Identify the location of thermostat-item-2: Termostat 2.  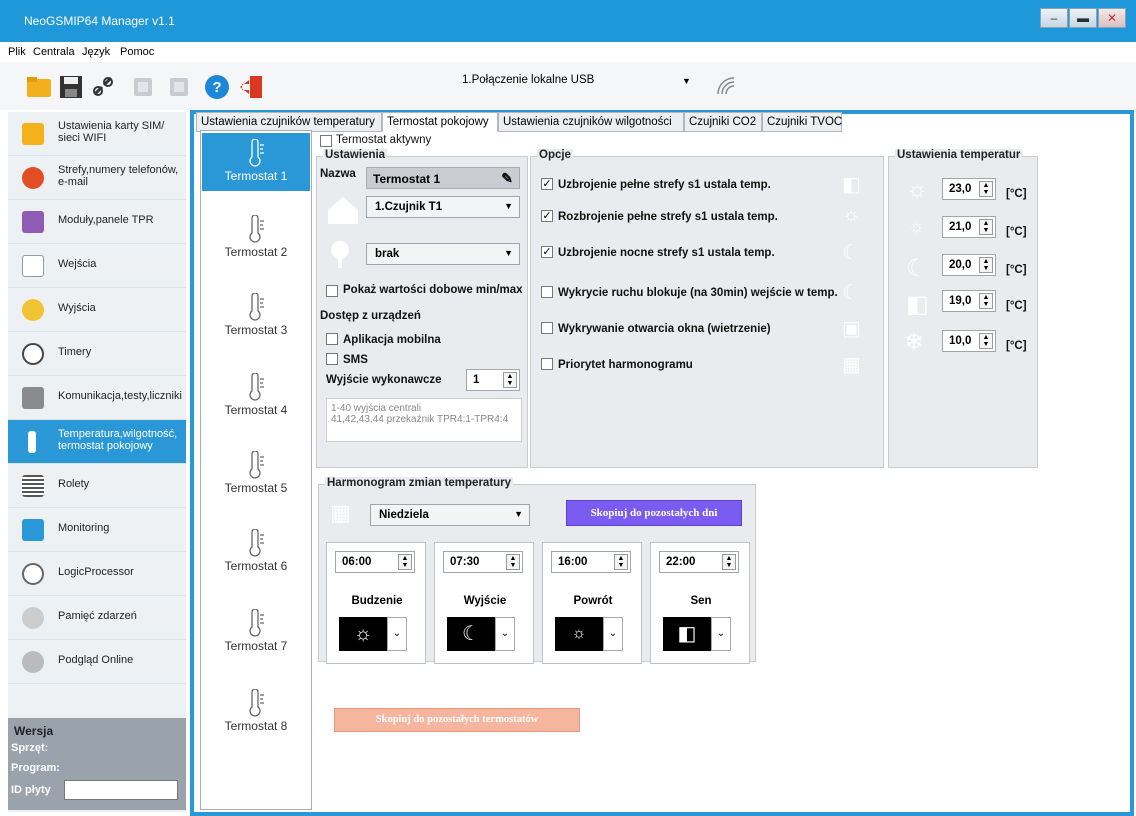
(256, 249).